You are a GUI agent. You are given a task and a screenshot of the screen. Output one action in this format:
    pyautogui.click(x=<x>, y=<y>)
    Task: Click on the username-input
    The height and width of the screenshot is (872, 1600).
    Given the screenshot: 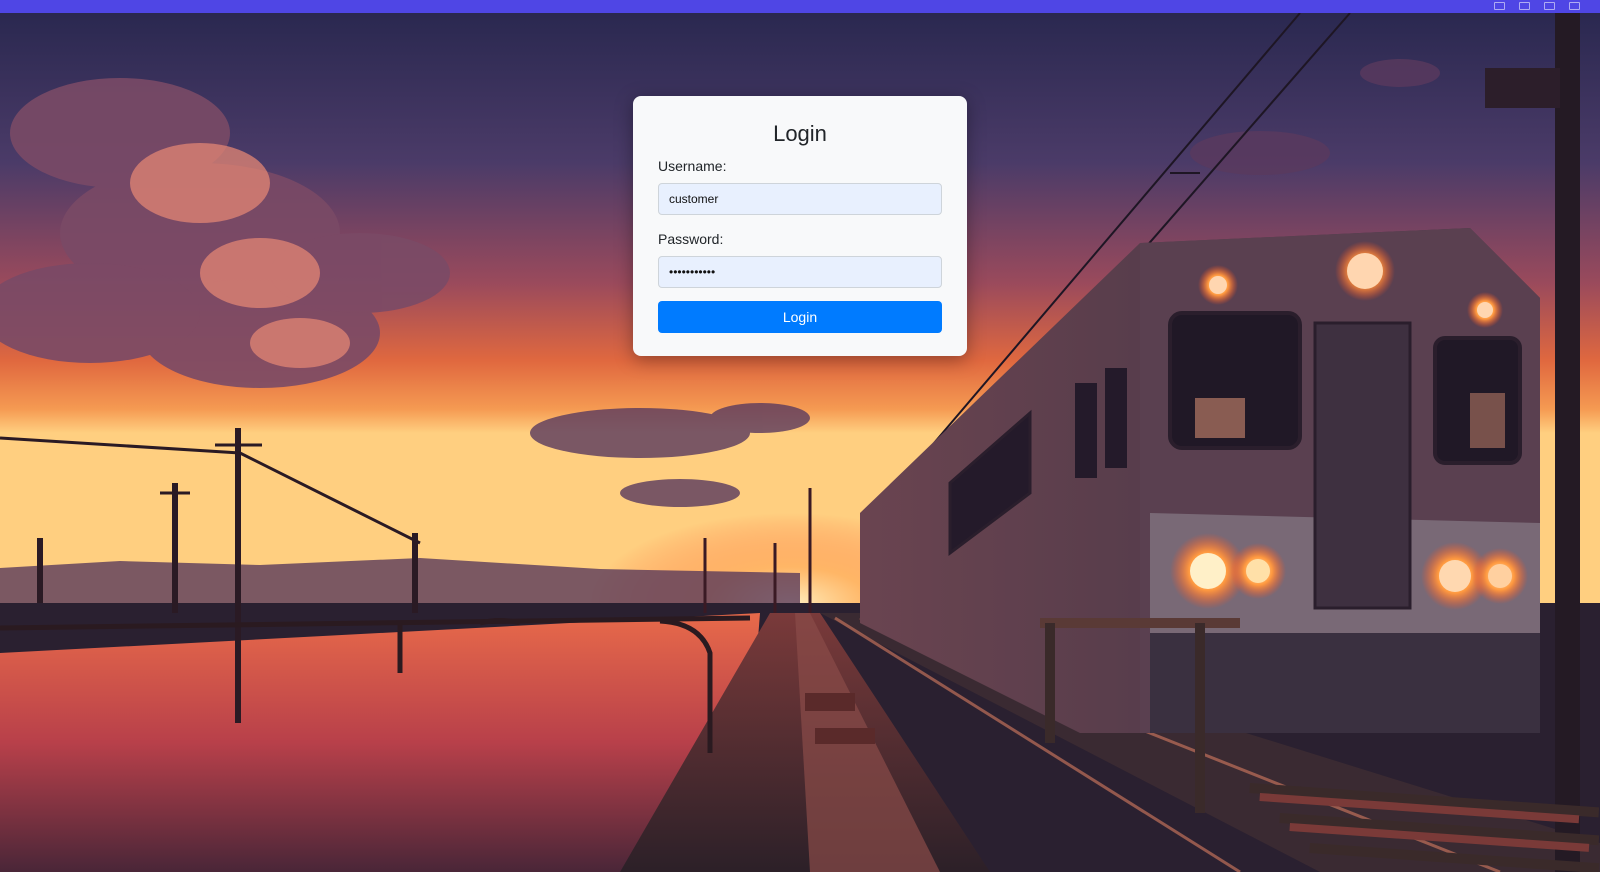 What is the action you would take?
    pyautogui.click(x=800, y=199)
    